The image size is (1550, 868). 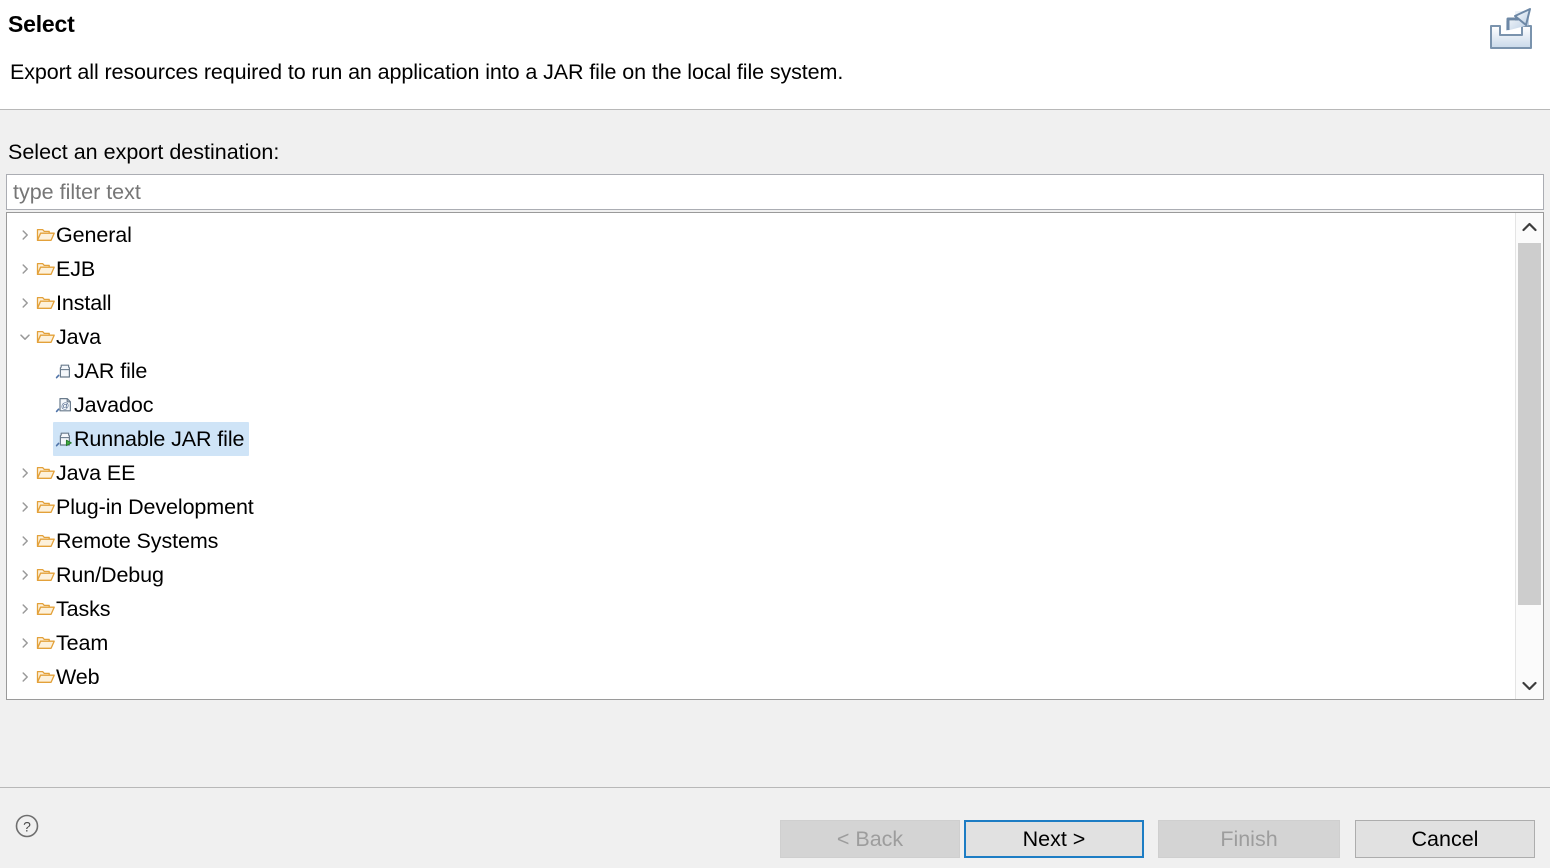 I want to click on tree-item-java-ee: Java EE, so click(x=761, y=473).